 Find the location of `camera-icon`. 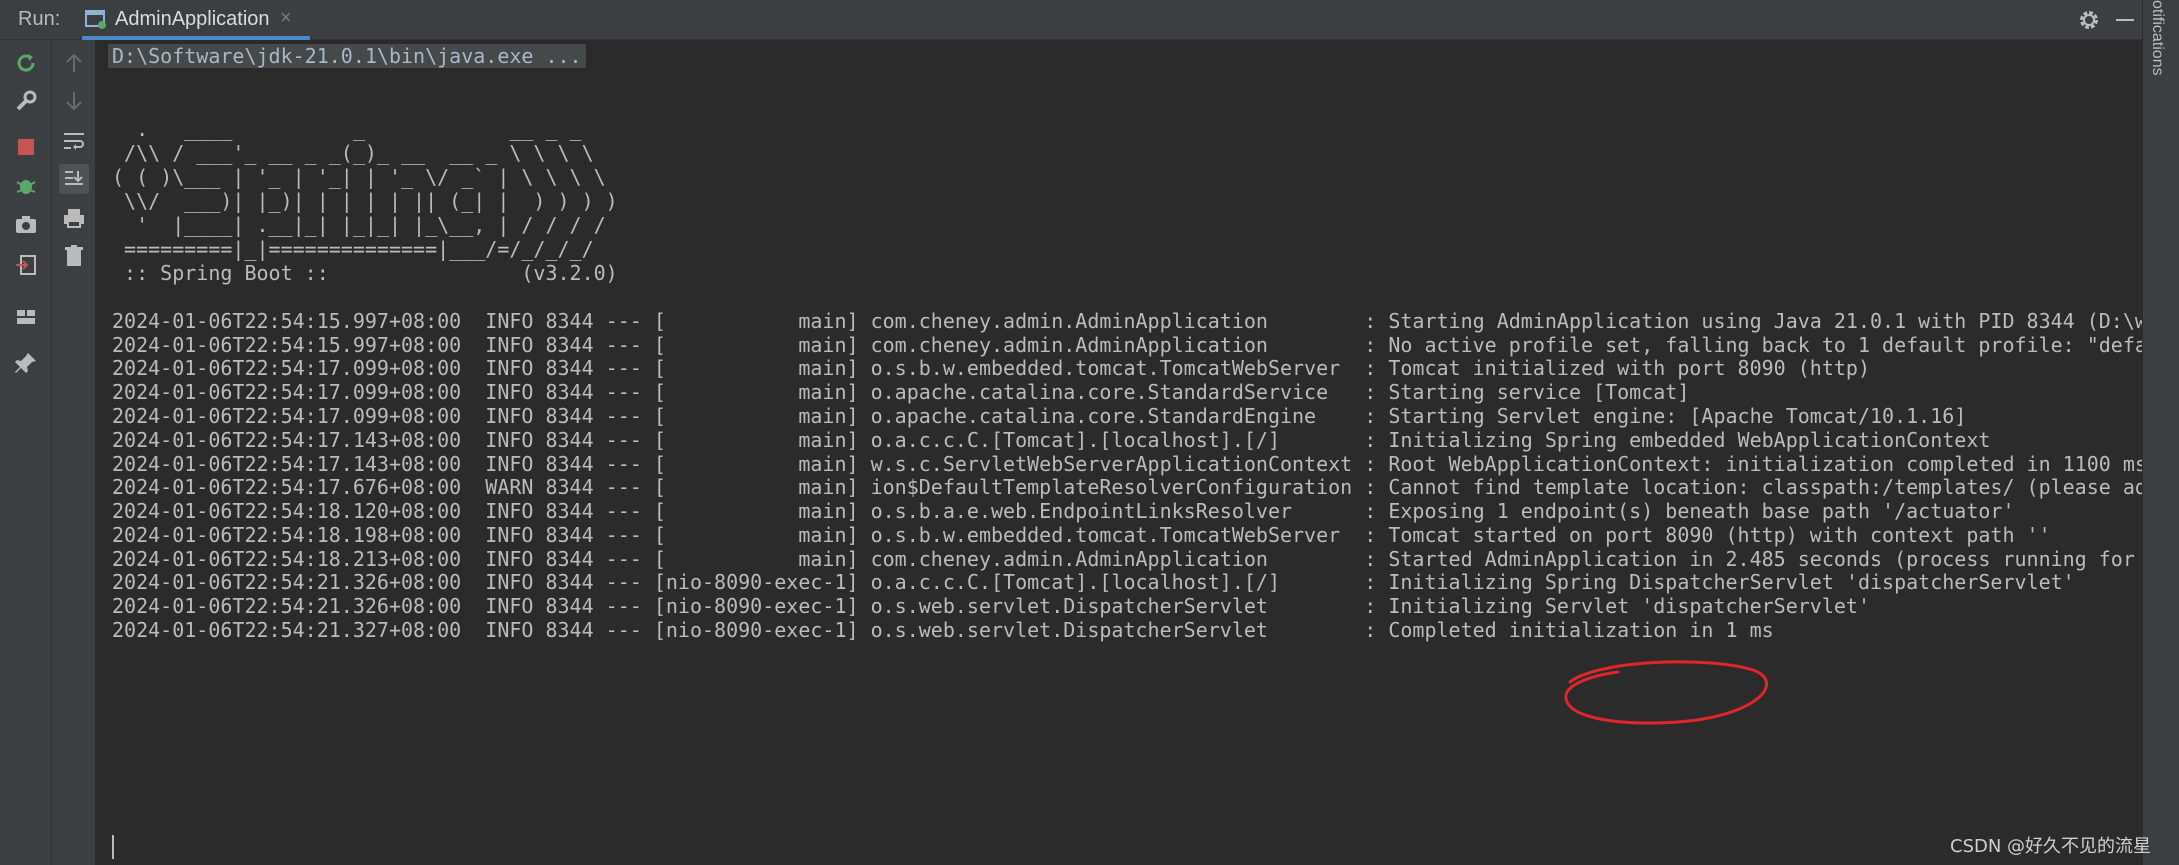

camera-icon is located at coordinates (26, 225).